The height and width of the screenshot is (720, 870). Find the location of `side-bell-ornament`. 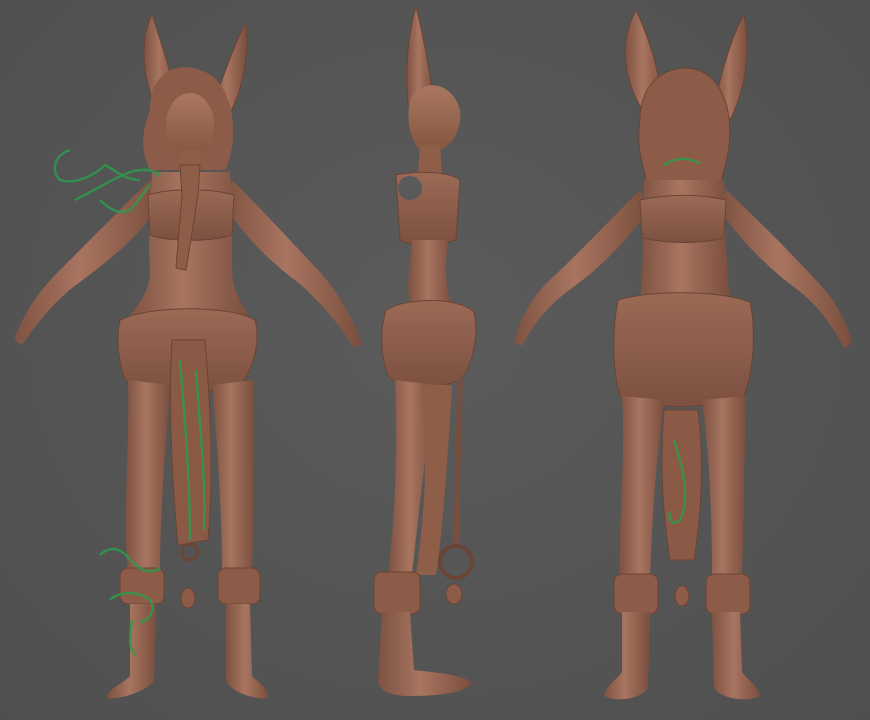

side-bell-ornament is located at coordinates (454, 594).